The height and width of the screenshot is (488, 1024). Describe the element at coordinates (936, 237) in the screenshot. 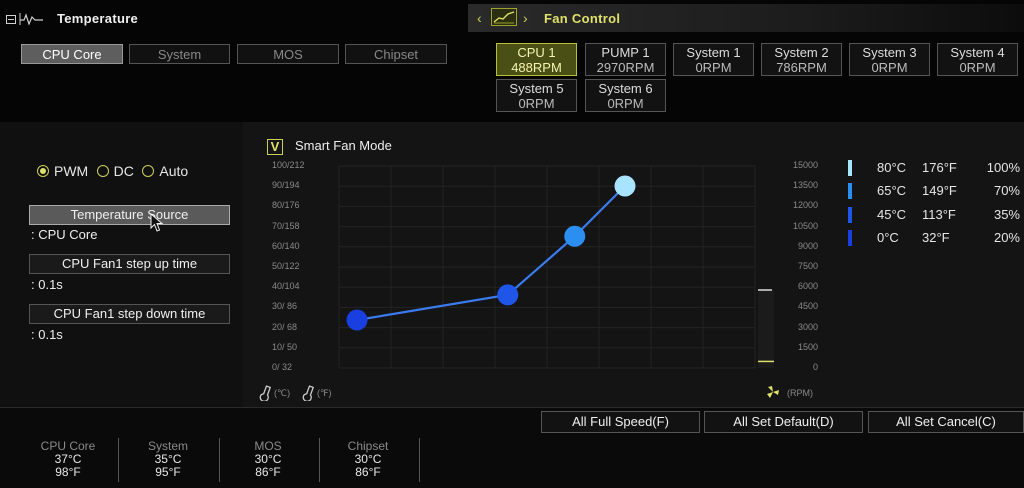

I see `legend-fahrenheit: 32°F` at that location.